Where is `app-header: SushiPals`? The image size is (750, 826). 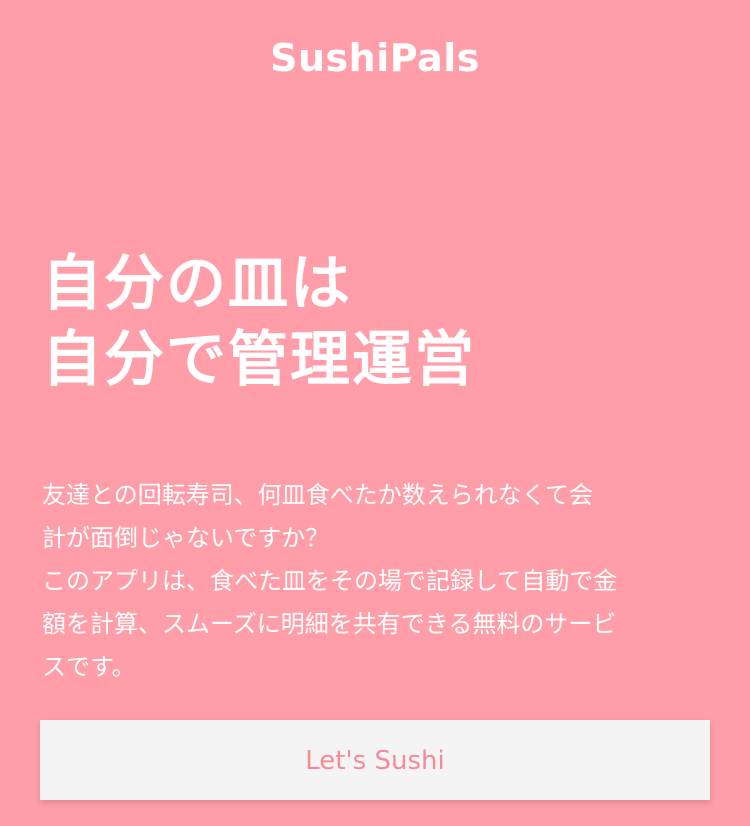 app-header: SushiPals is located at coordinates (375, 58).